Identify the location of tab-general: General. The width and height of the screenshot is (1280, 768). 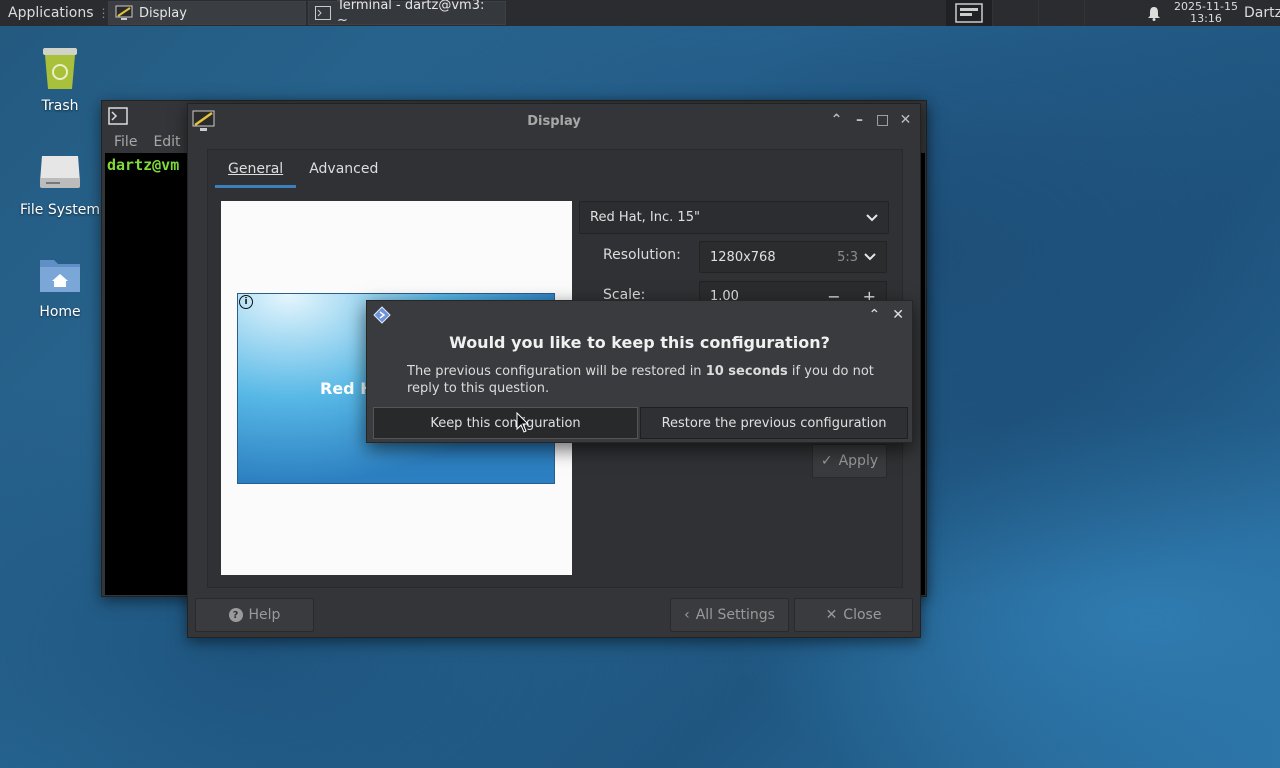
(256, 169).